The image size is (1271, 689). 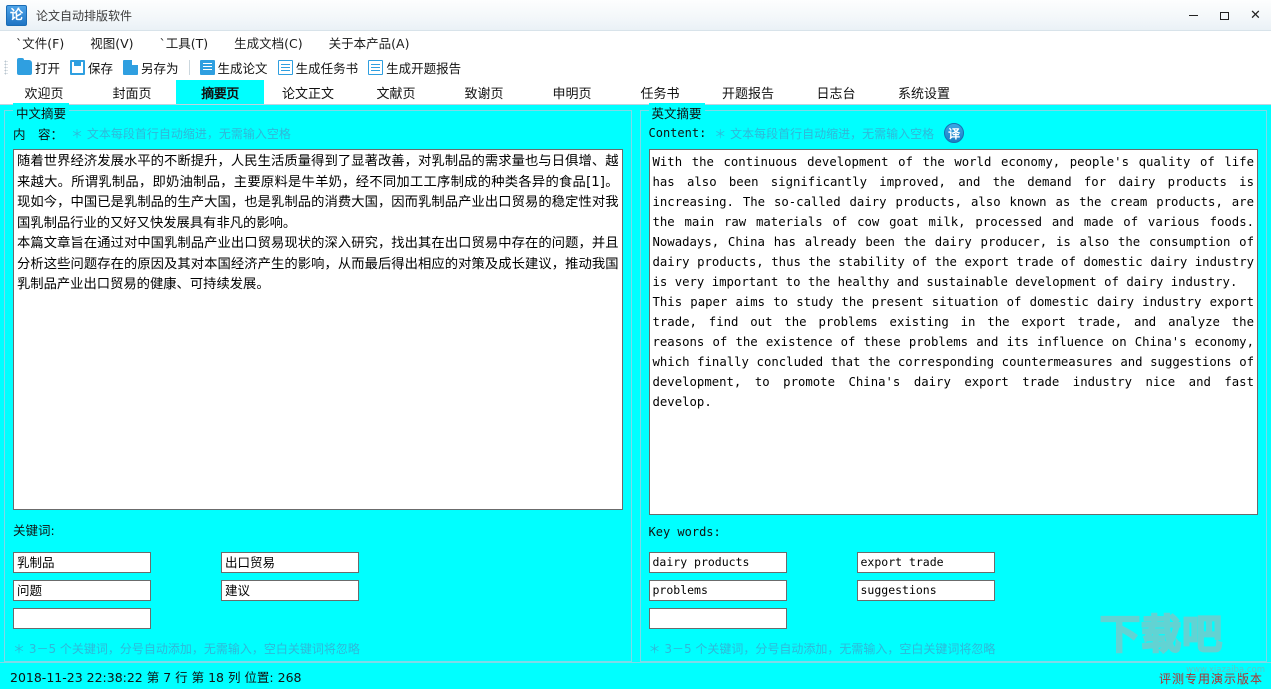 What do you see at coordinates (684, 532) in the screenshot?
I see `english-keywords-title: Key words:` at bounding box center [684, 532].